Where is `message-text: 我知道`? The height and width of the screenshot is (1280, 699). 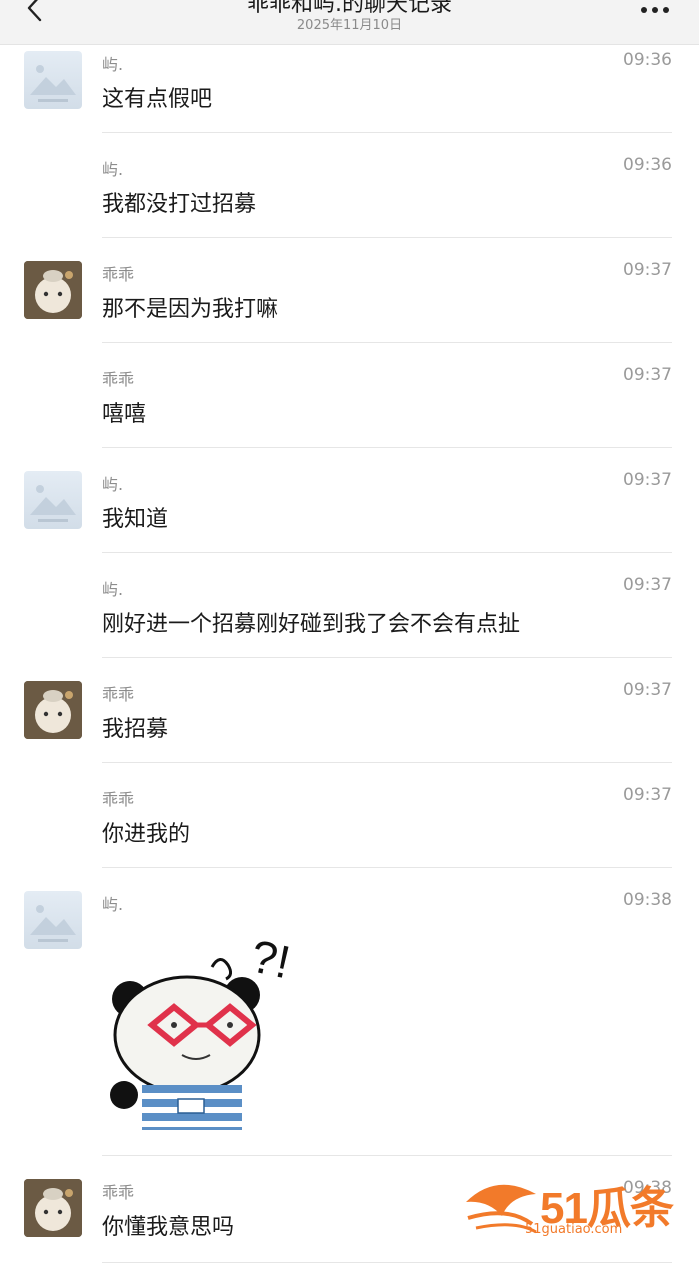 message-text: 我知道 is located at coordinates (135, 519).